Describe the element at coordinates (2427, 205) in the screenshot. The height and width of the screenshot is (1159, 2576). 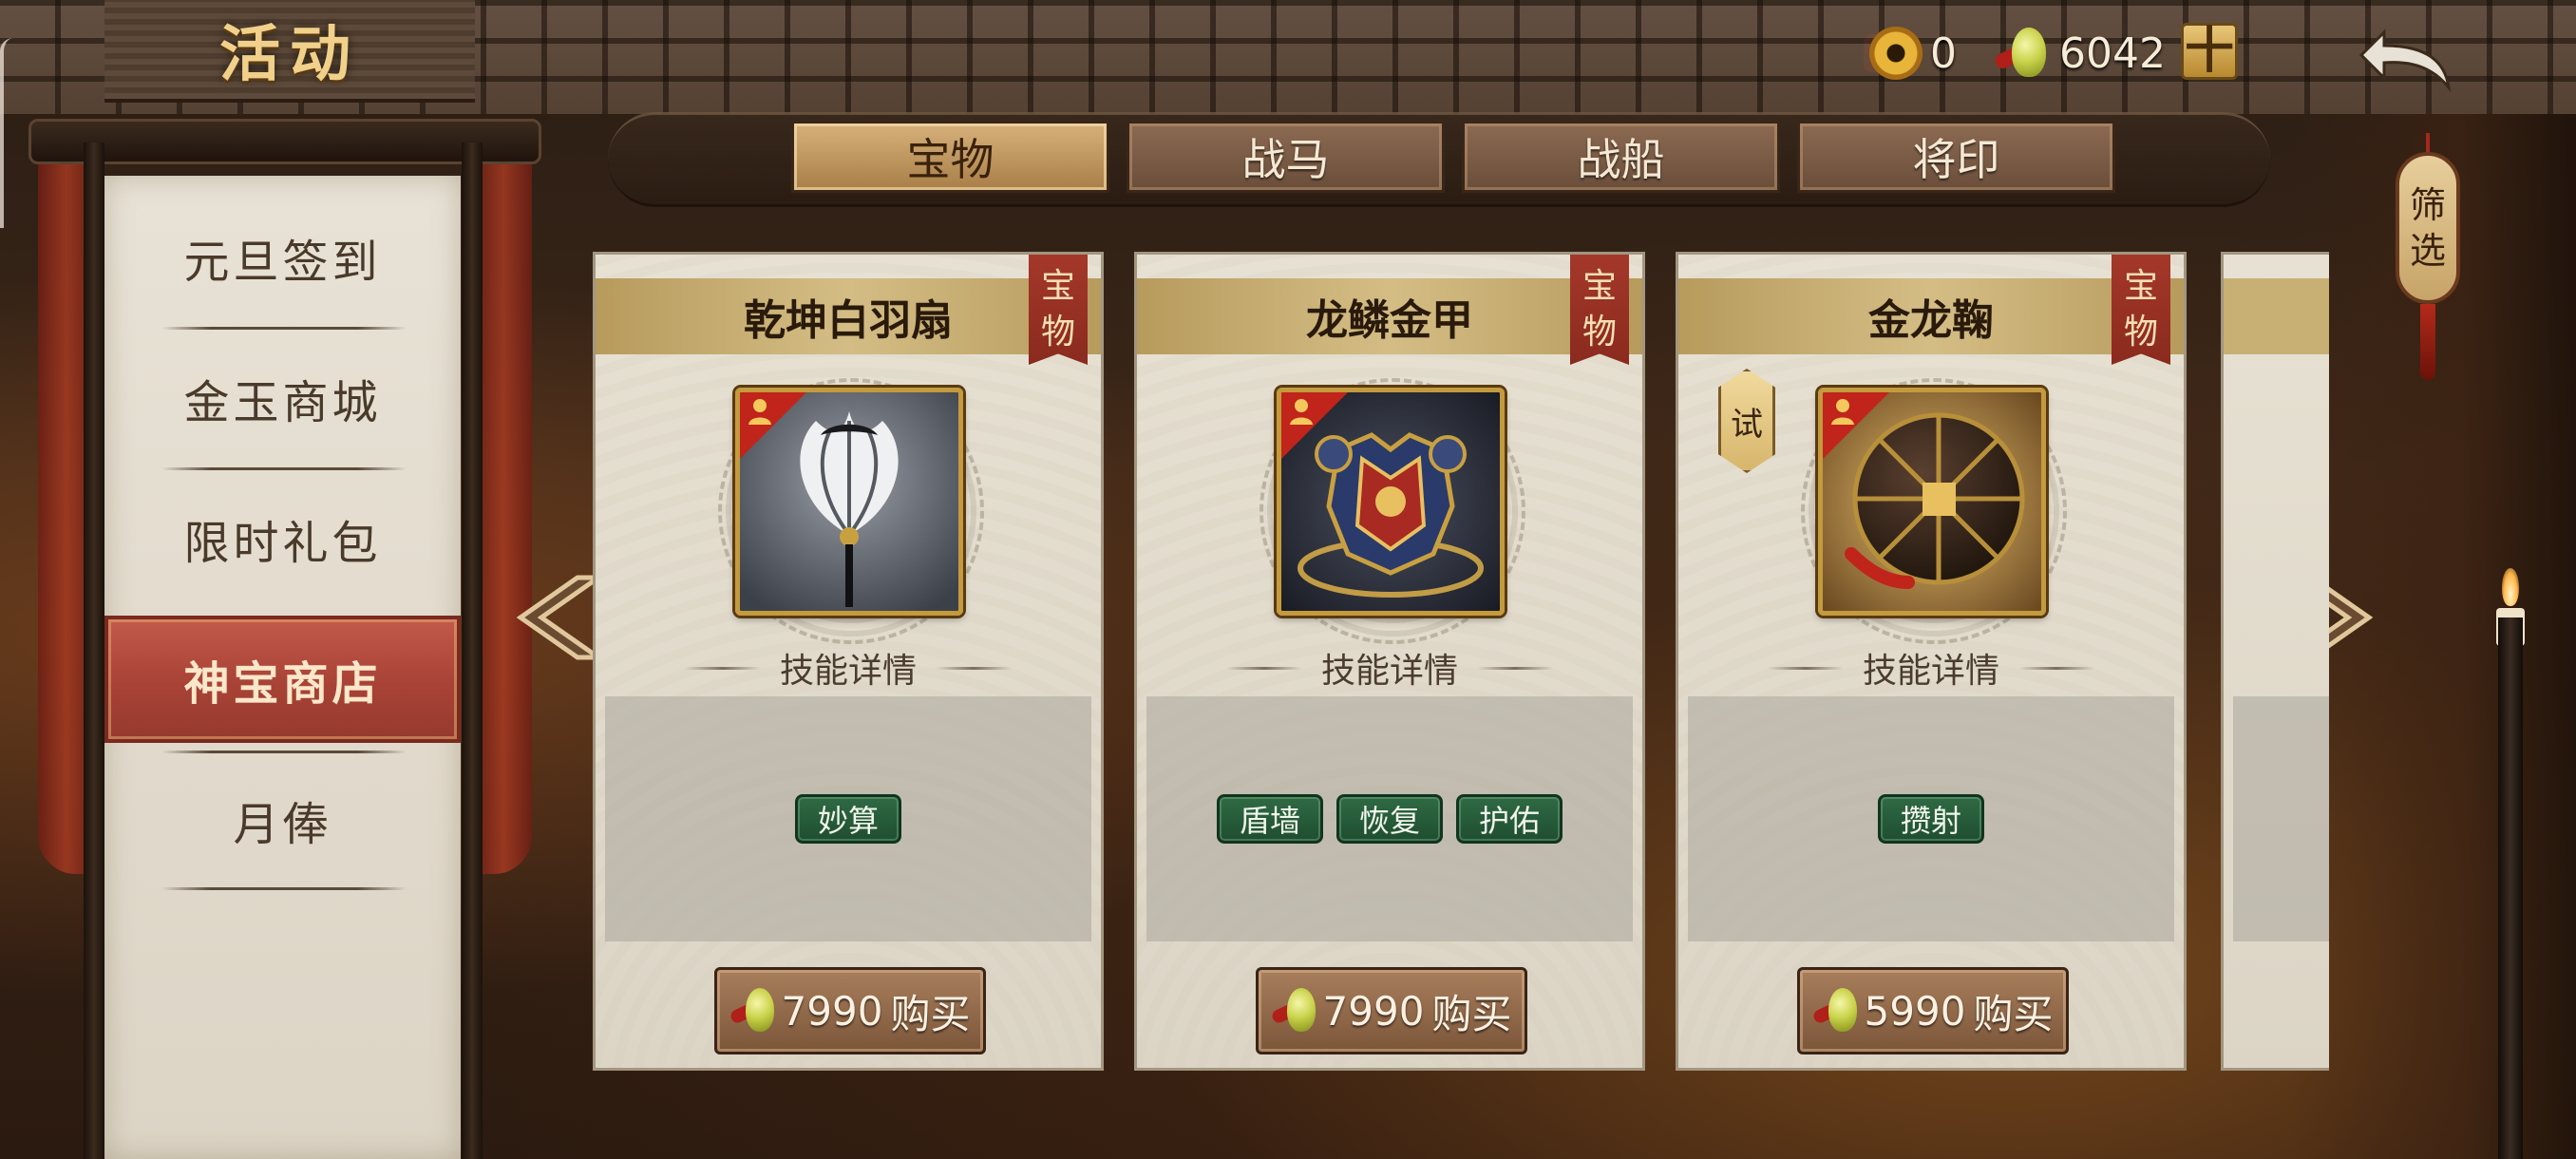
I see `filter-label-1: 筛` at that location.